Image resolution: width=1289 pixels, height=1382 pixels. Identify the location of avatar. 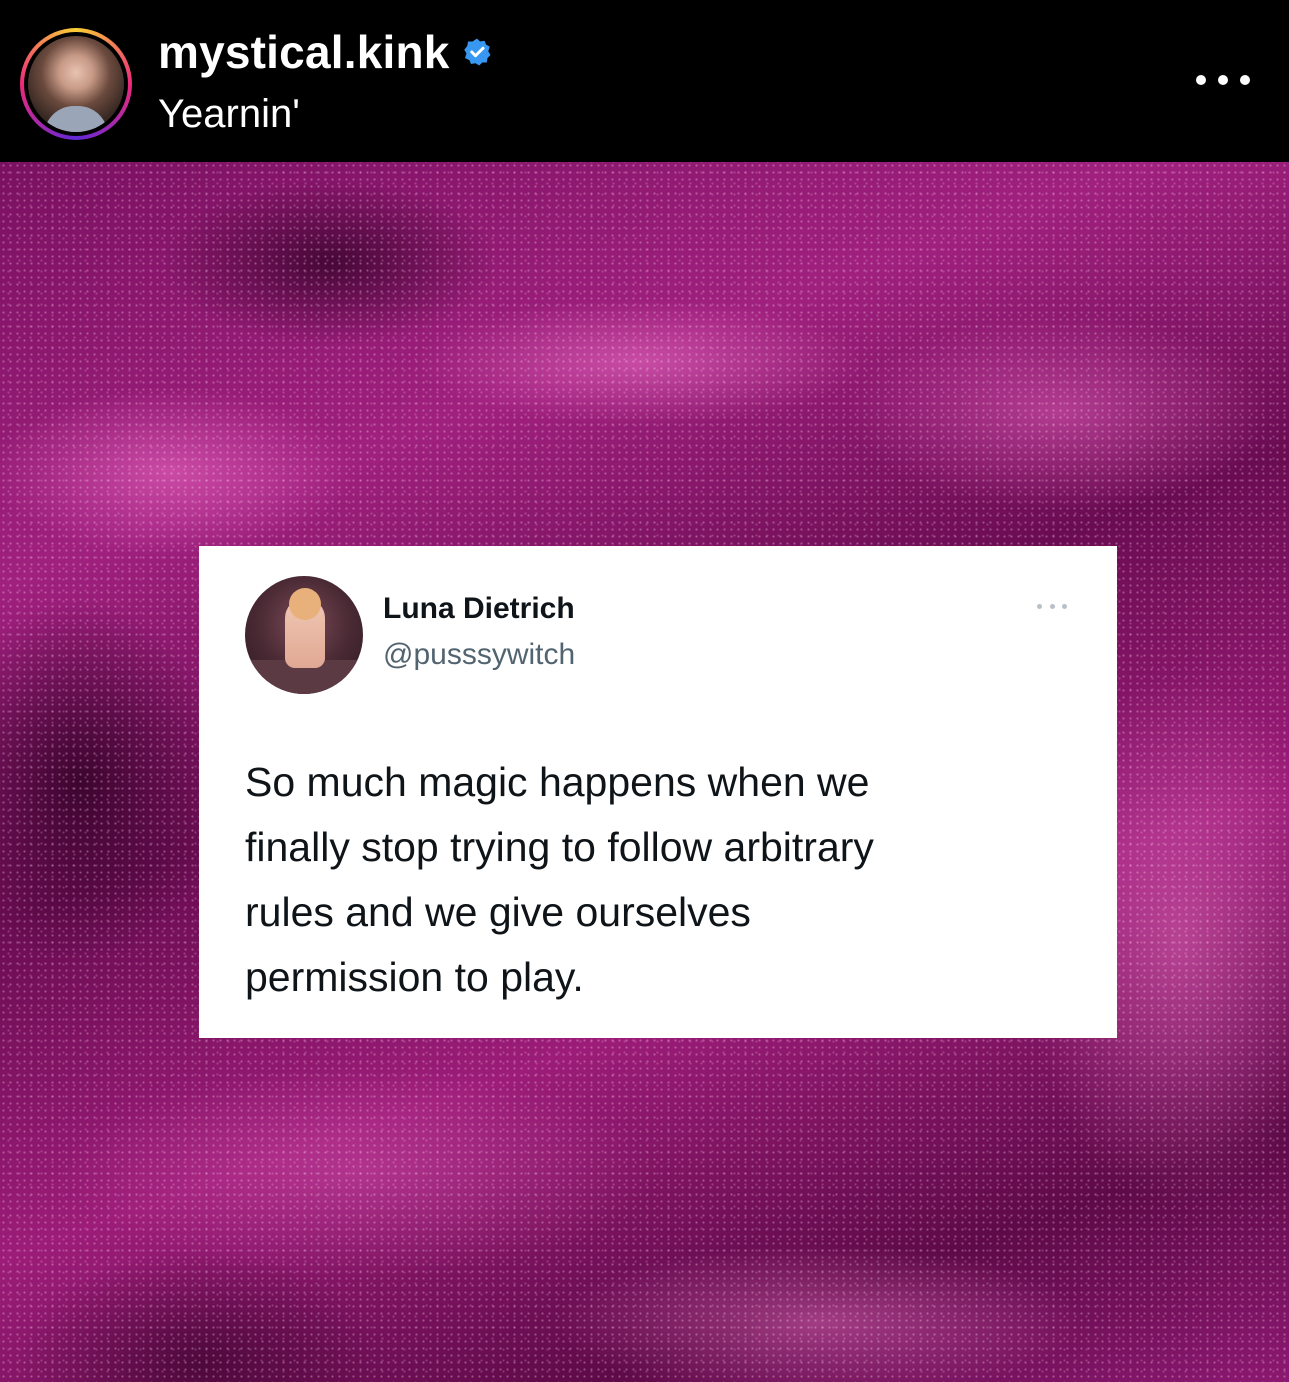
(76, 84).